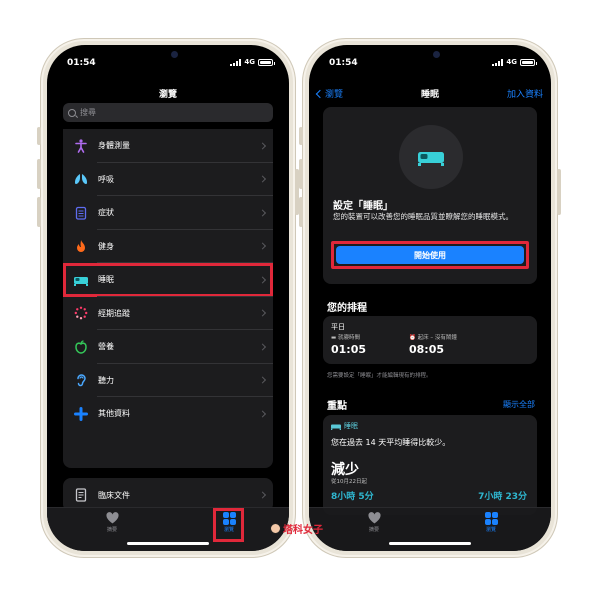 The height and width of the screenshot is (597, 600). I want to click on bedtime-value: 01:05, so click(349, 349).